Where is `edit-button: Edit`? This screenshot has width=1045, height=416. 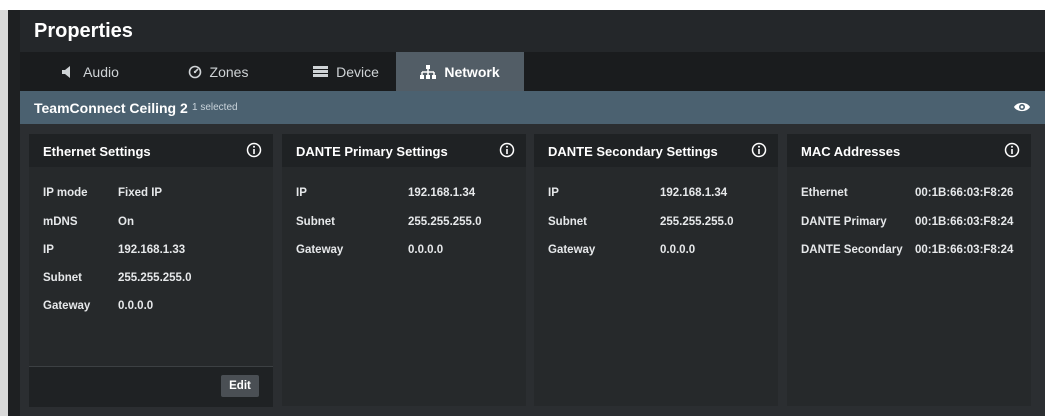
edit-button: Edit is located at coordinates (240, 386).